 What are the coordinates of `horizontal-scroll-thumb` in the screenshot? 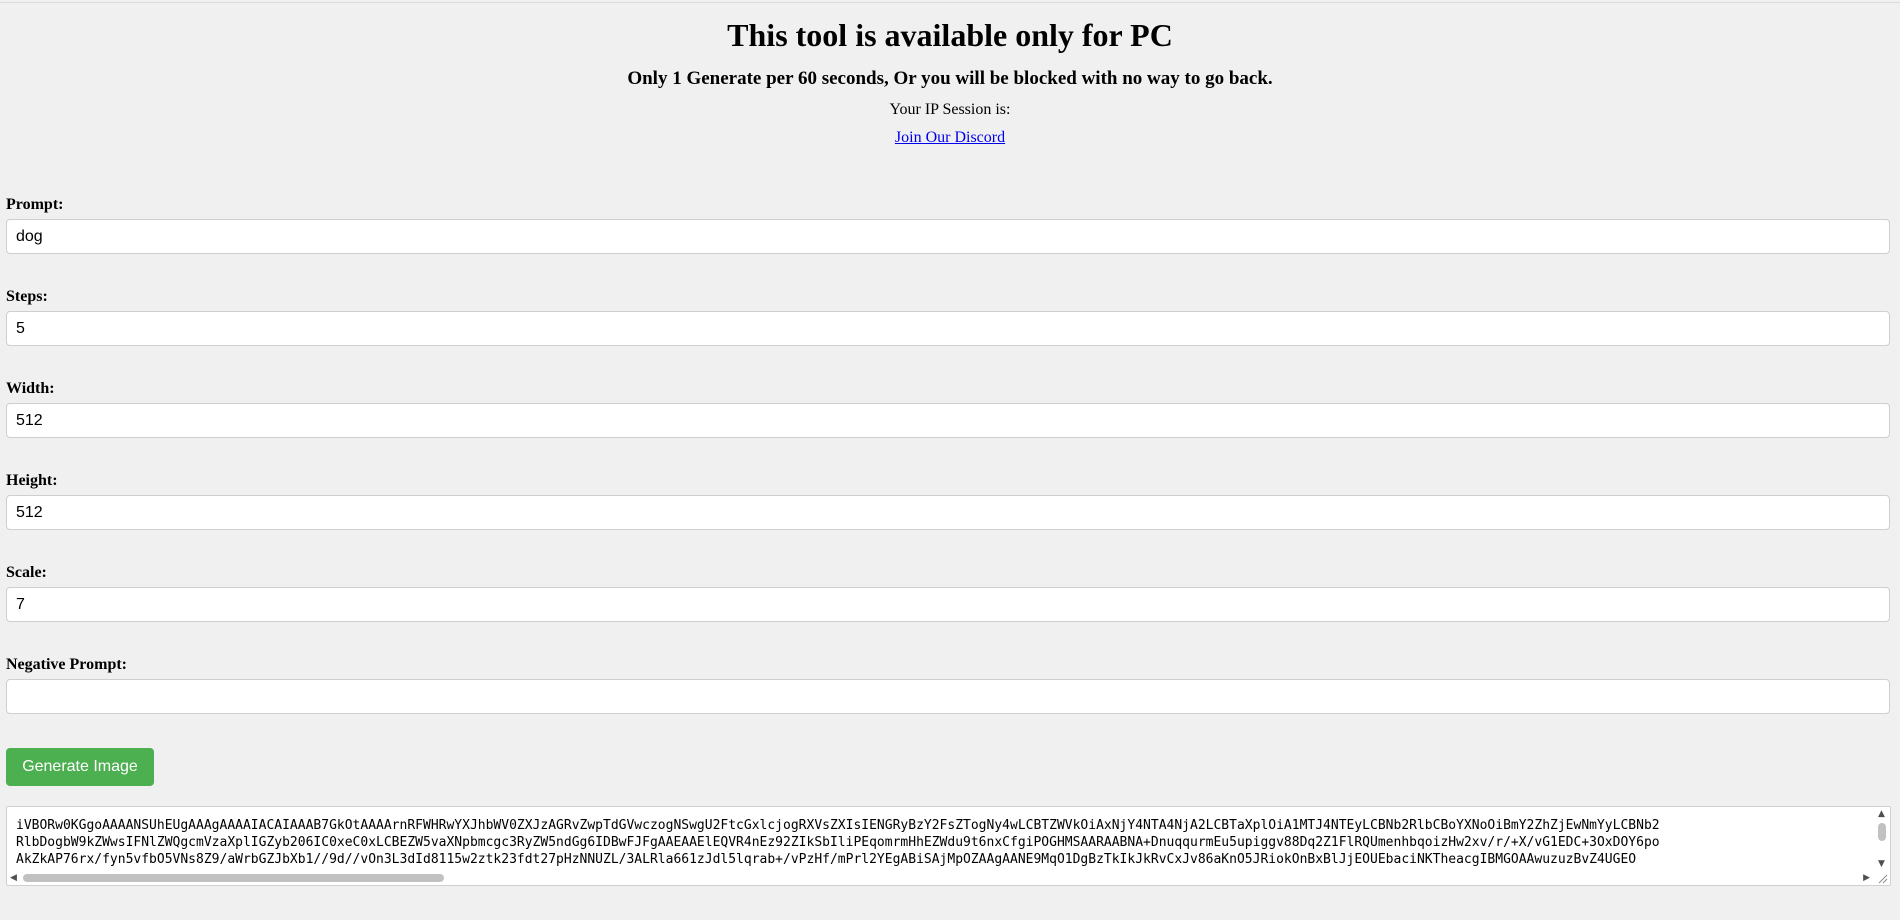 It's located at (233, 878).